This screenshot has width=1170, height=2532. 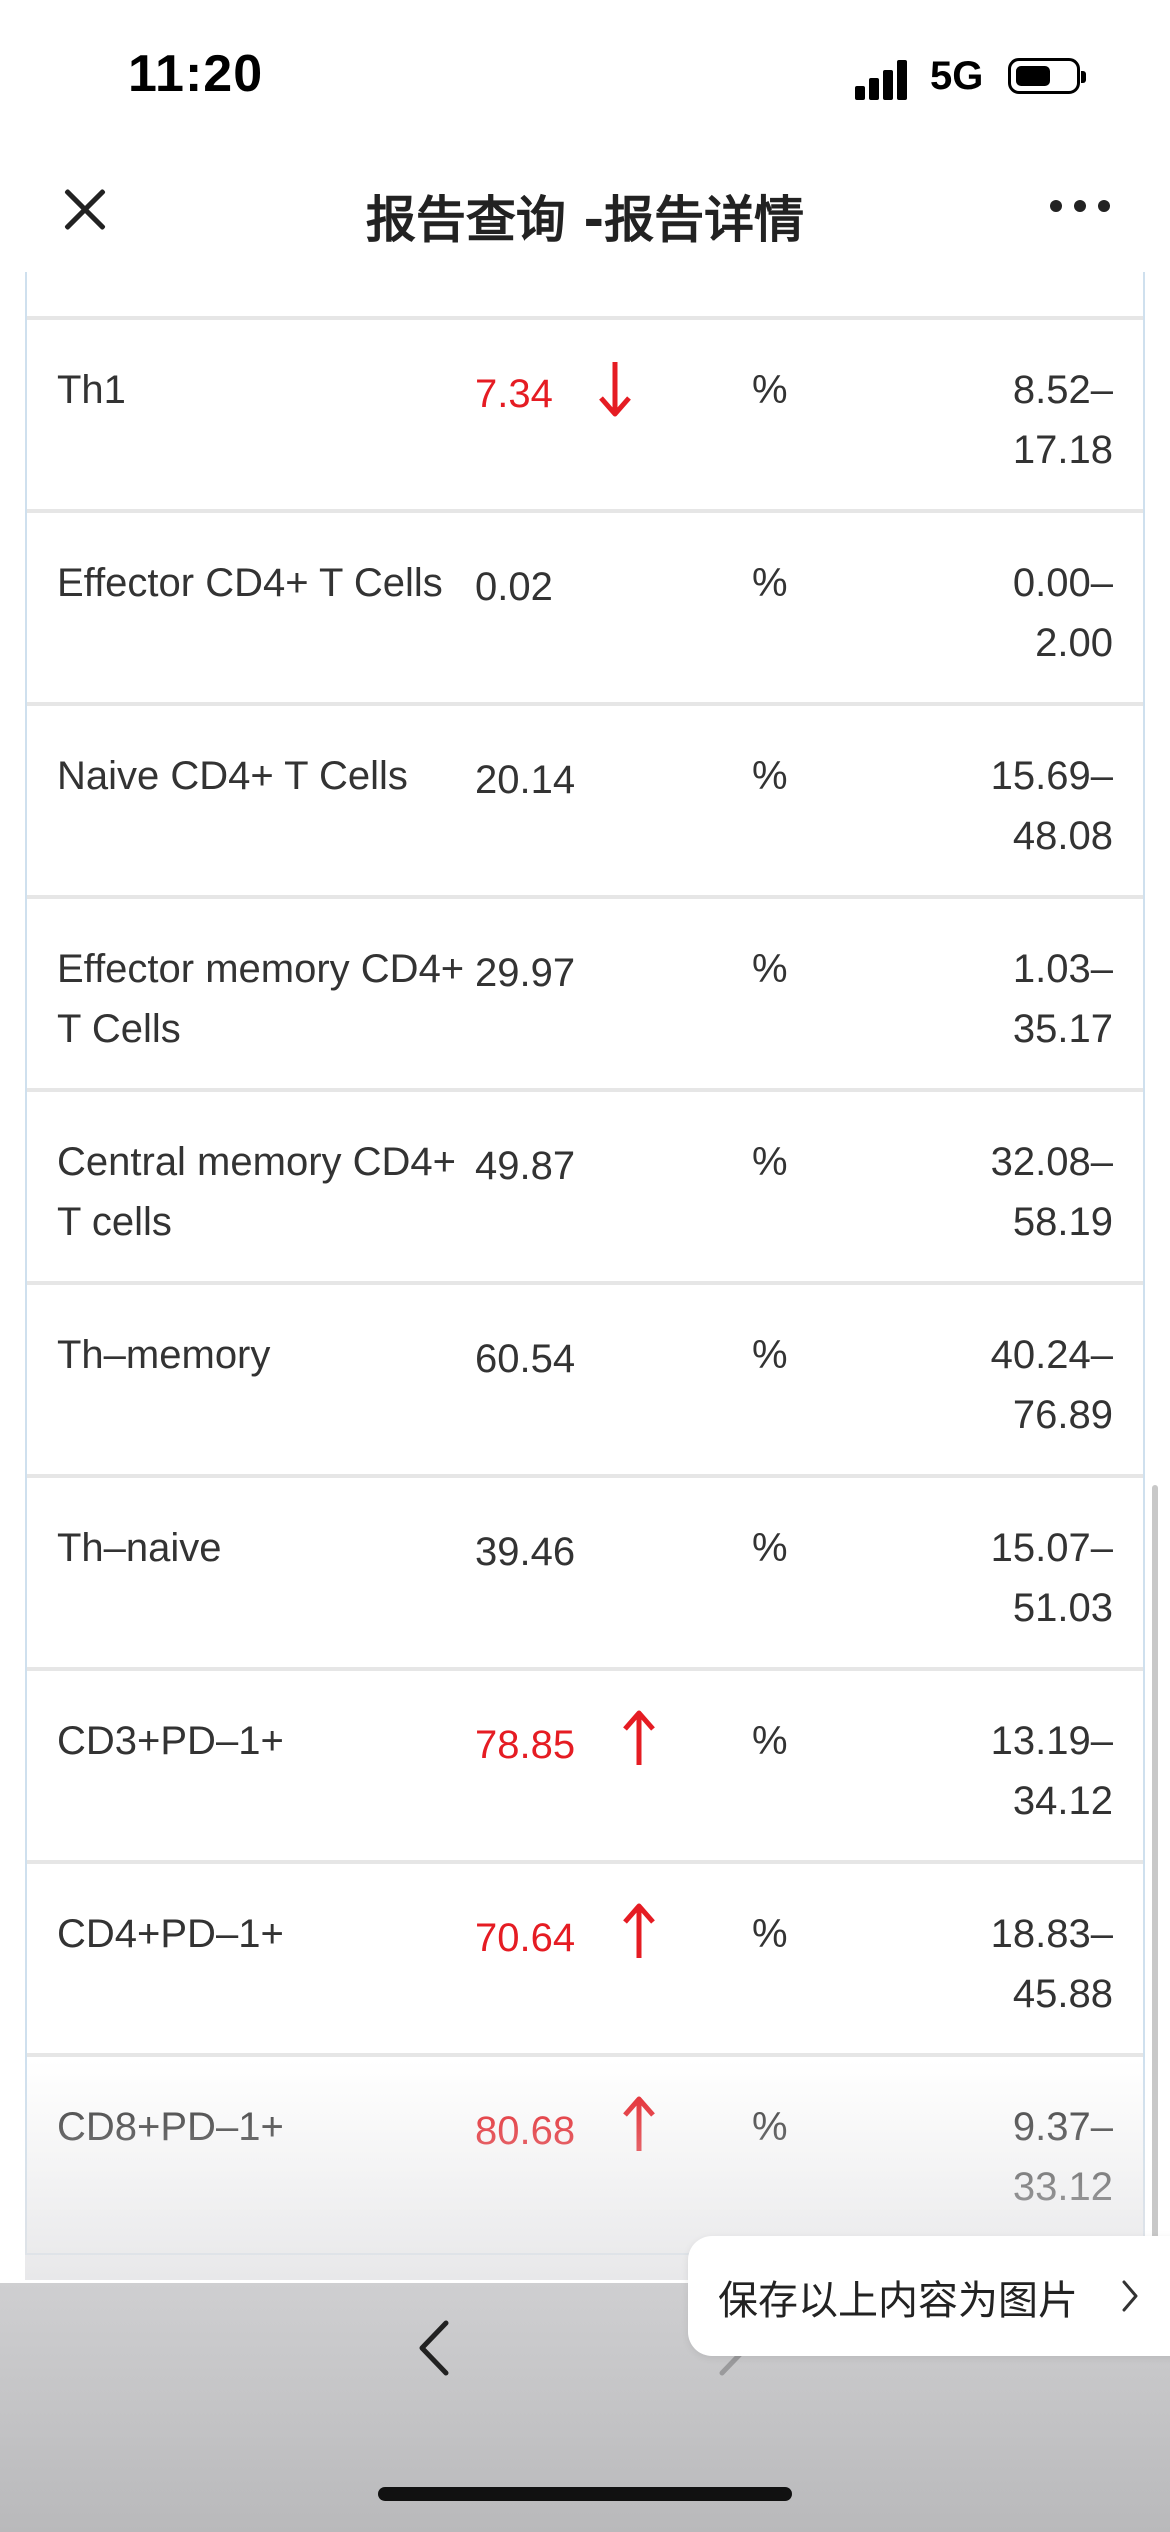 What do you see at coordinates (1013, 806) in the screenshot?
I see `item-reference-range: 15.69– 48.08` at bounding box center [1013, 806].